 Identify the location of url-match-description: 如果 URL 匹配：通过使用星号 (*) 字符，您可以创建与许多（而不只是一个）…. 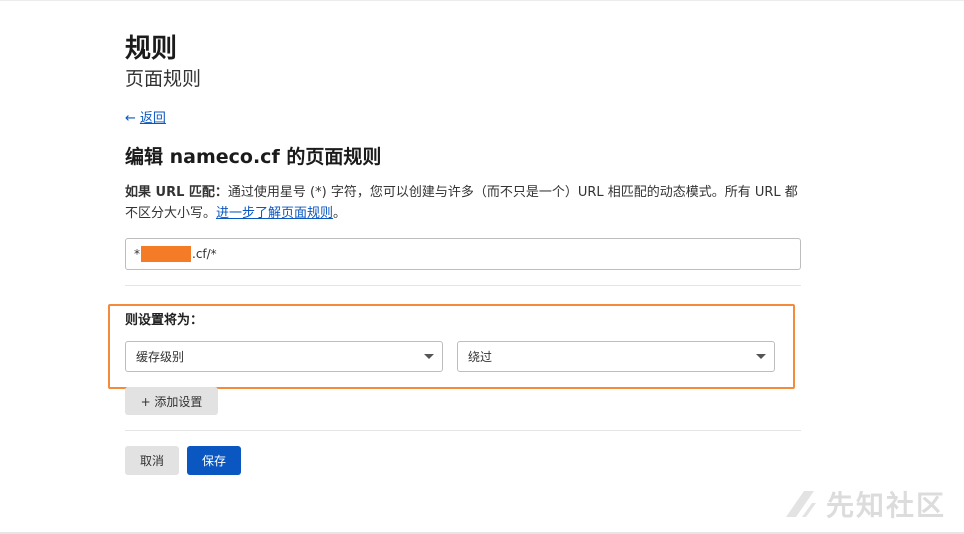
(463, 203).